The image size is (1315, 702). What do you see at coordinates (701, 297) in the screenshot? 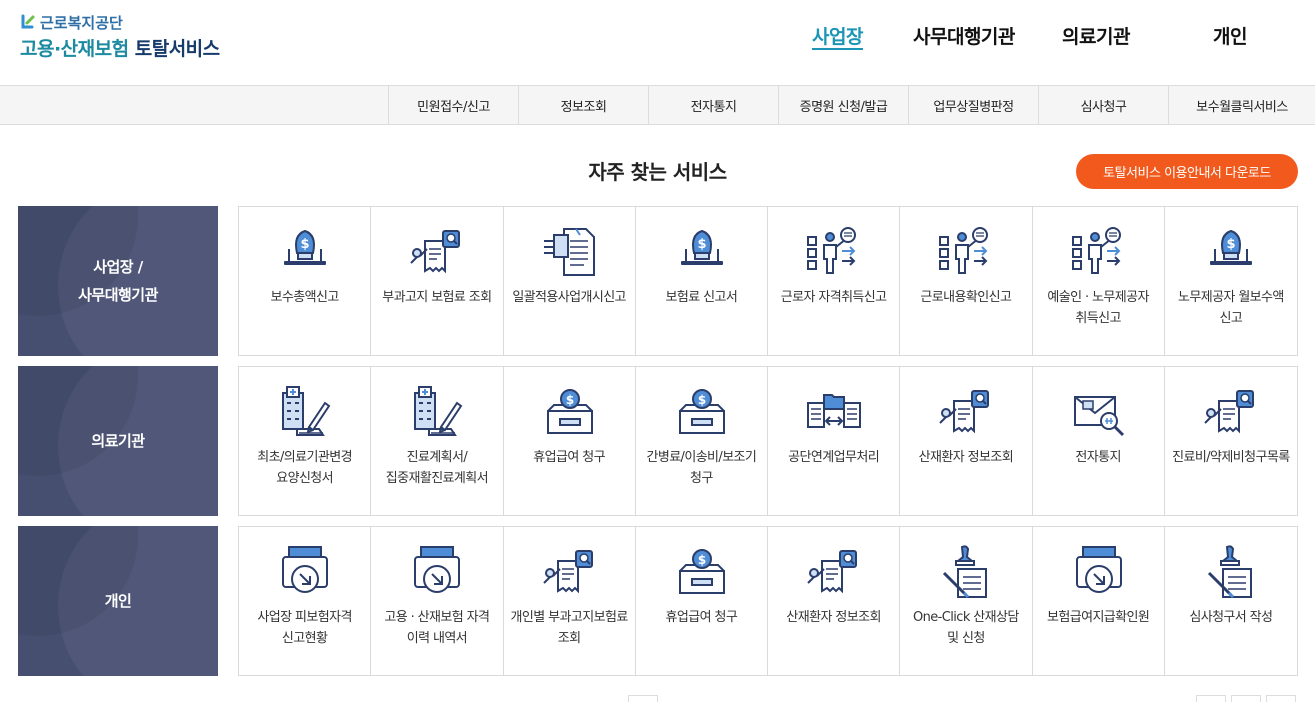
I see `service-tile-label: 보험료 신고서` at bounding box center [701, 297].